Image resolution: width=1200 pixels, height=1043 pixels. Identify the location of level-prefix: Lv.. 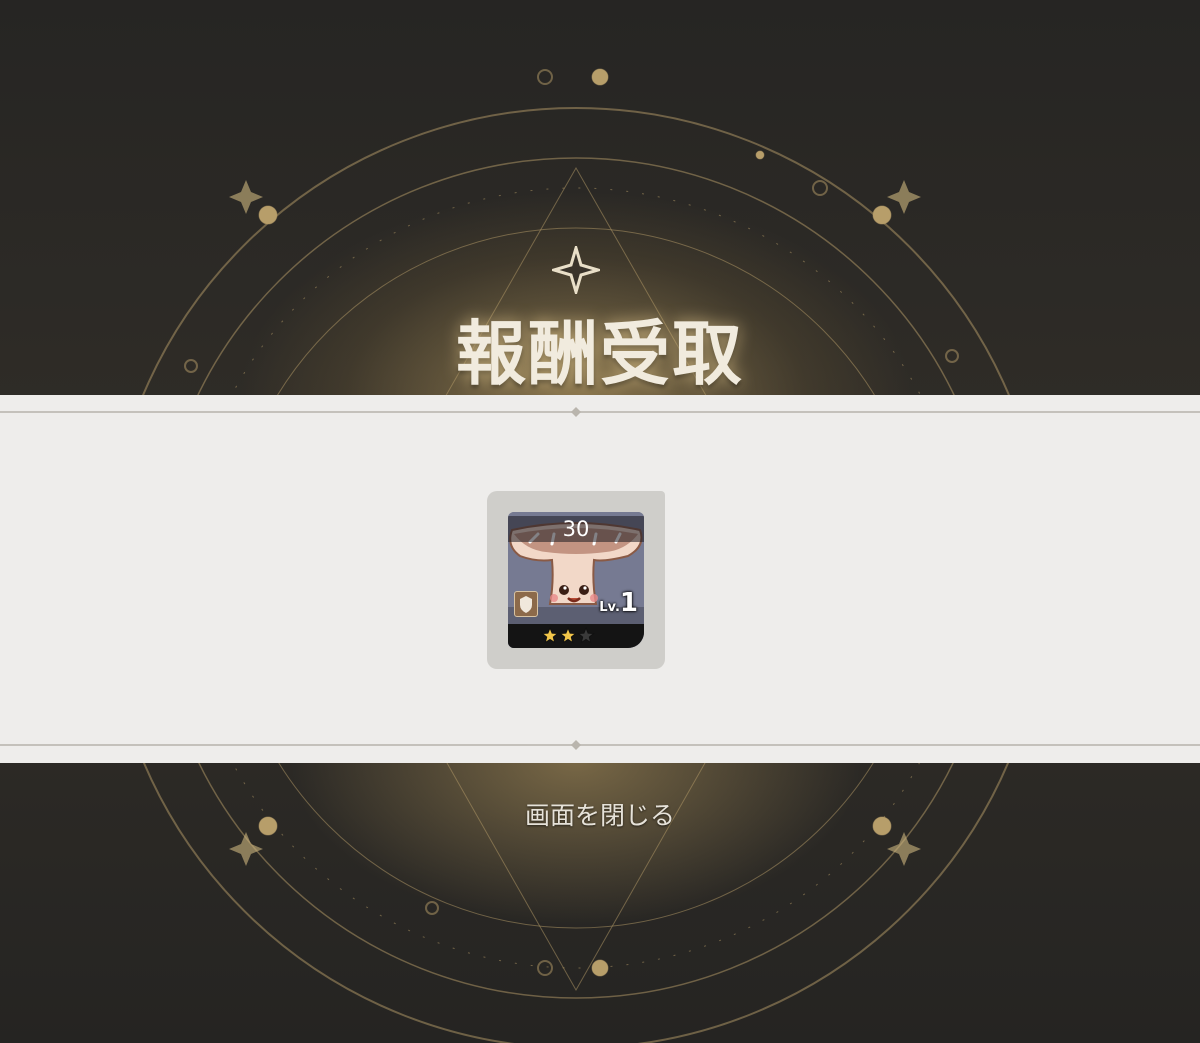
(609, 607).